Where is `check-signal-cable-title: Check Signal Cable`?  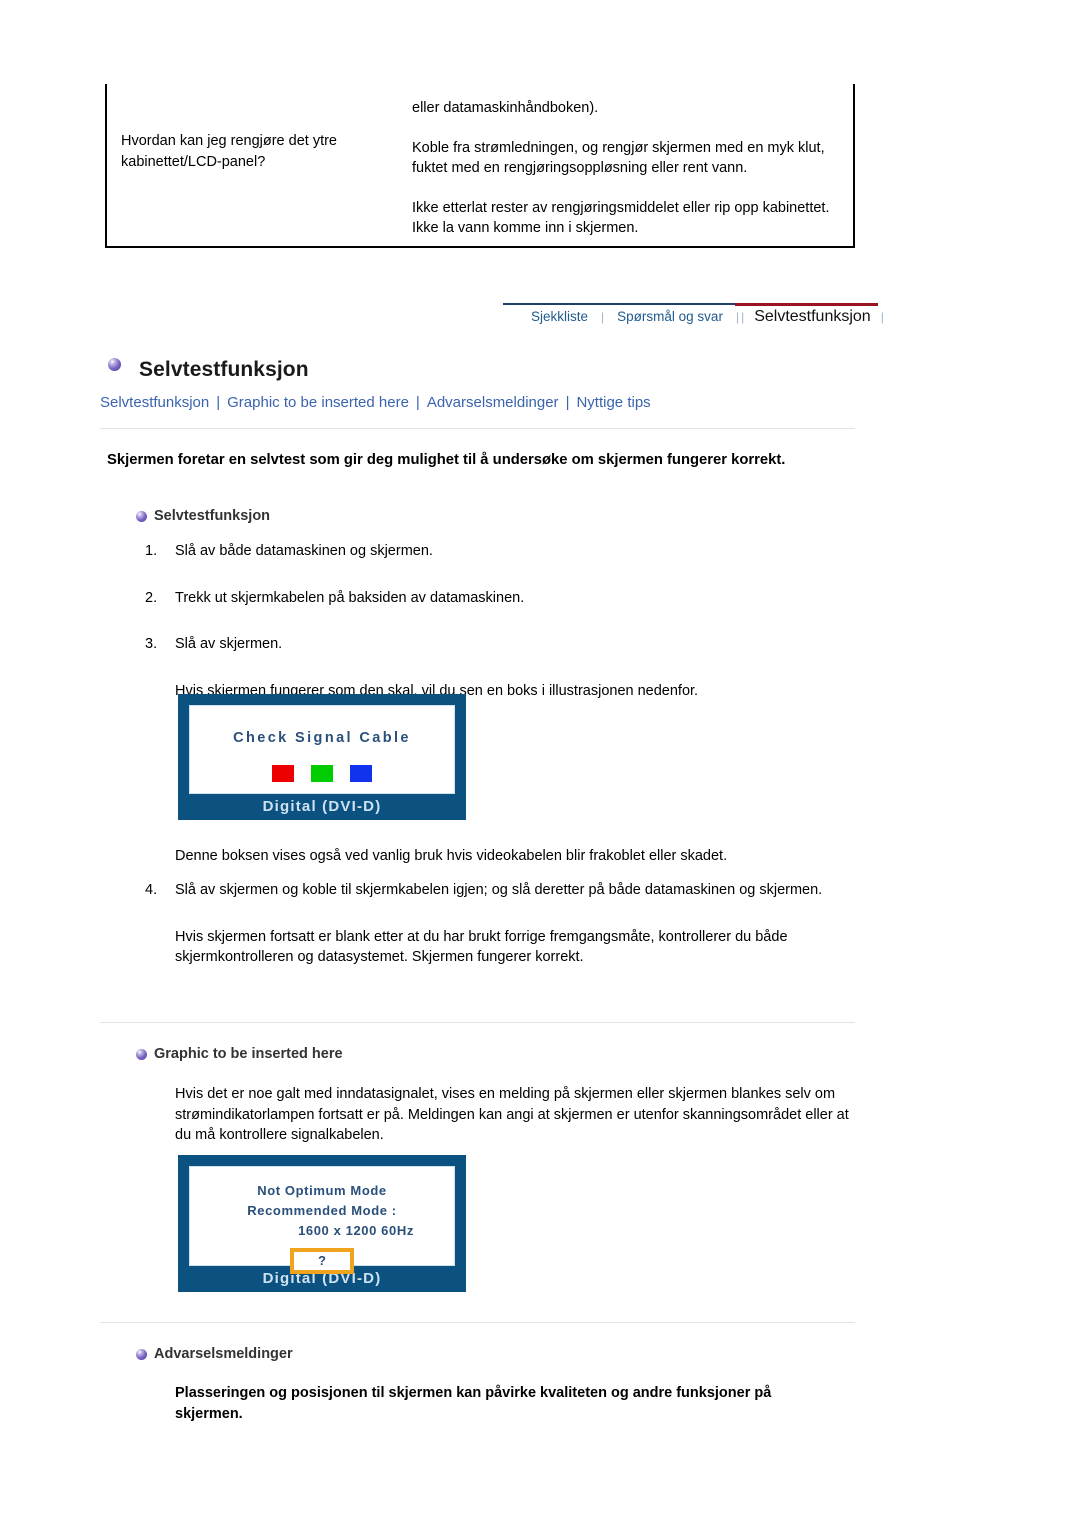
check-signal-cable-title: Check Signal Cable is located at coordinates (322, 738).